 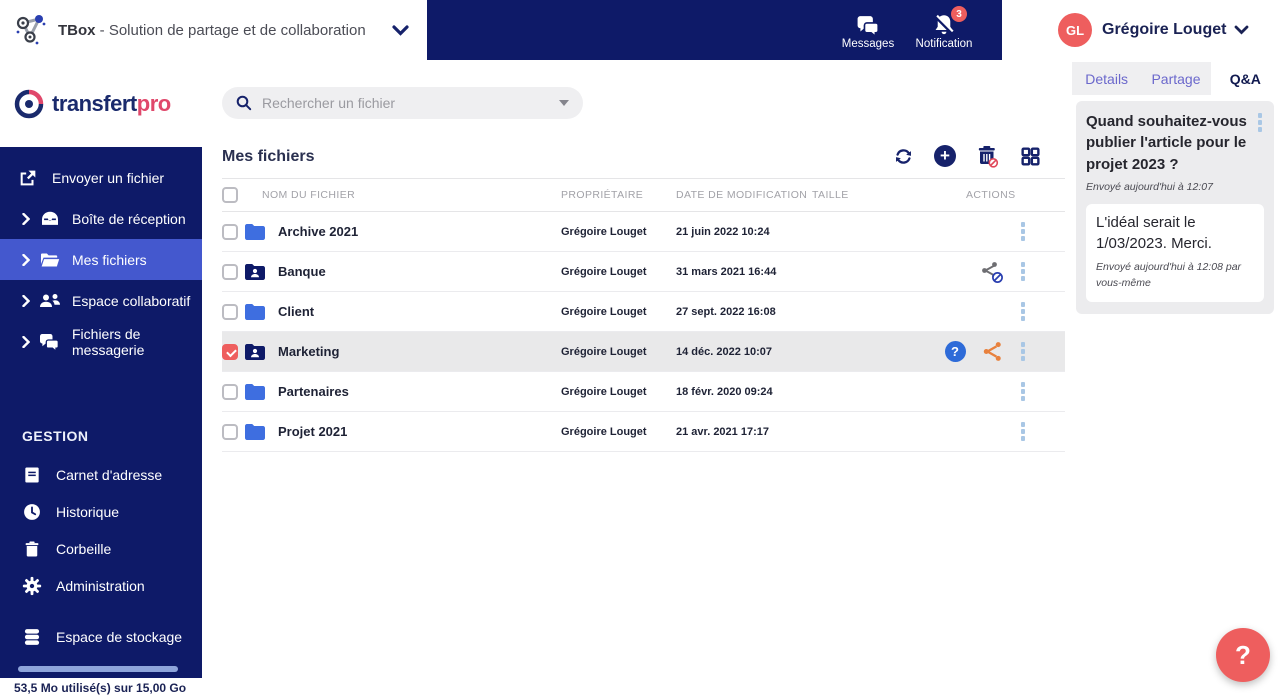 What do you see at coordinates (101, 300) in the screenshot?
I see `sidebar-item-espace-collaboratif: Espace collaboratif` at bounding box center [101, 300].